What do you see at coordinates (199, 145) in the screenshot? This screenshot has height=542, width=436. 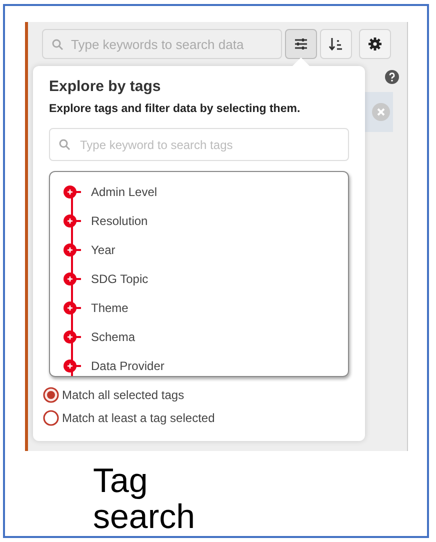 I see `tag-search-field: Type keyword to search tags` at bounding box center [199, 145].